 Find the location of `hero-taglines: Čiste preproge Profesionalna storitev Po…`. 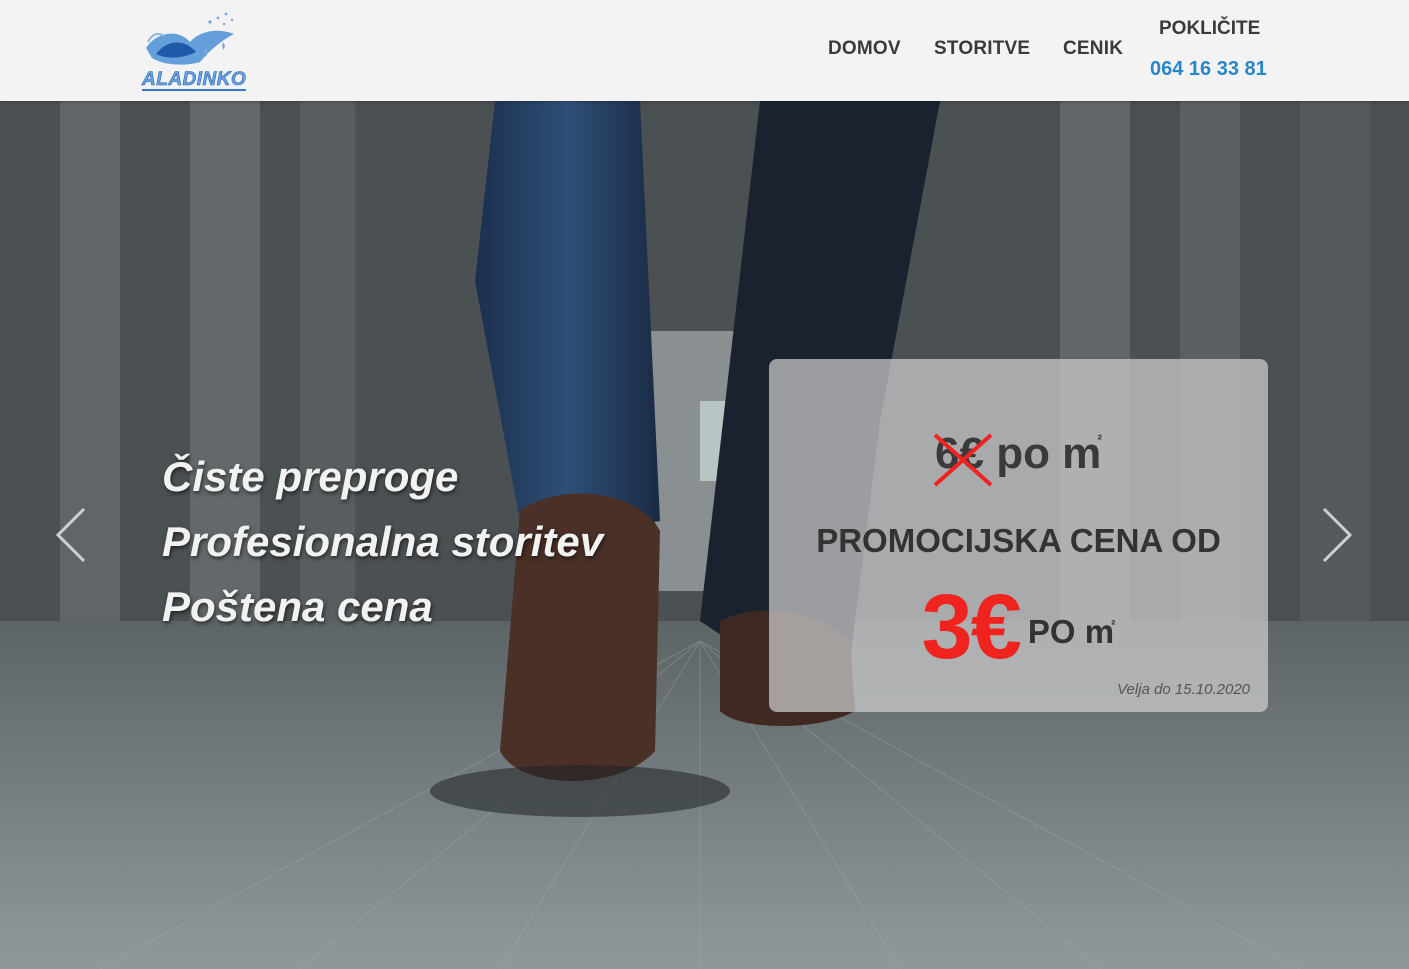

hero-taglines: Čiste preproge Profesionalna storitev Po… is located at coordinates (382, 541).